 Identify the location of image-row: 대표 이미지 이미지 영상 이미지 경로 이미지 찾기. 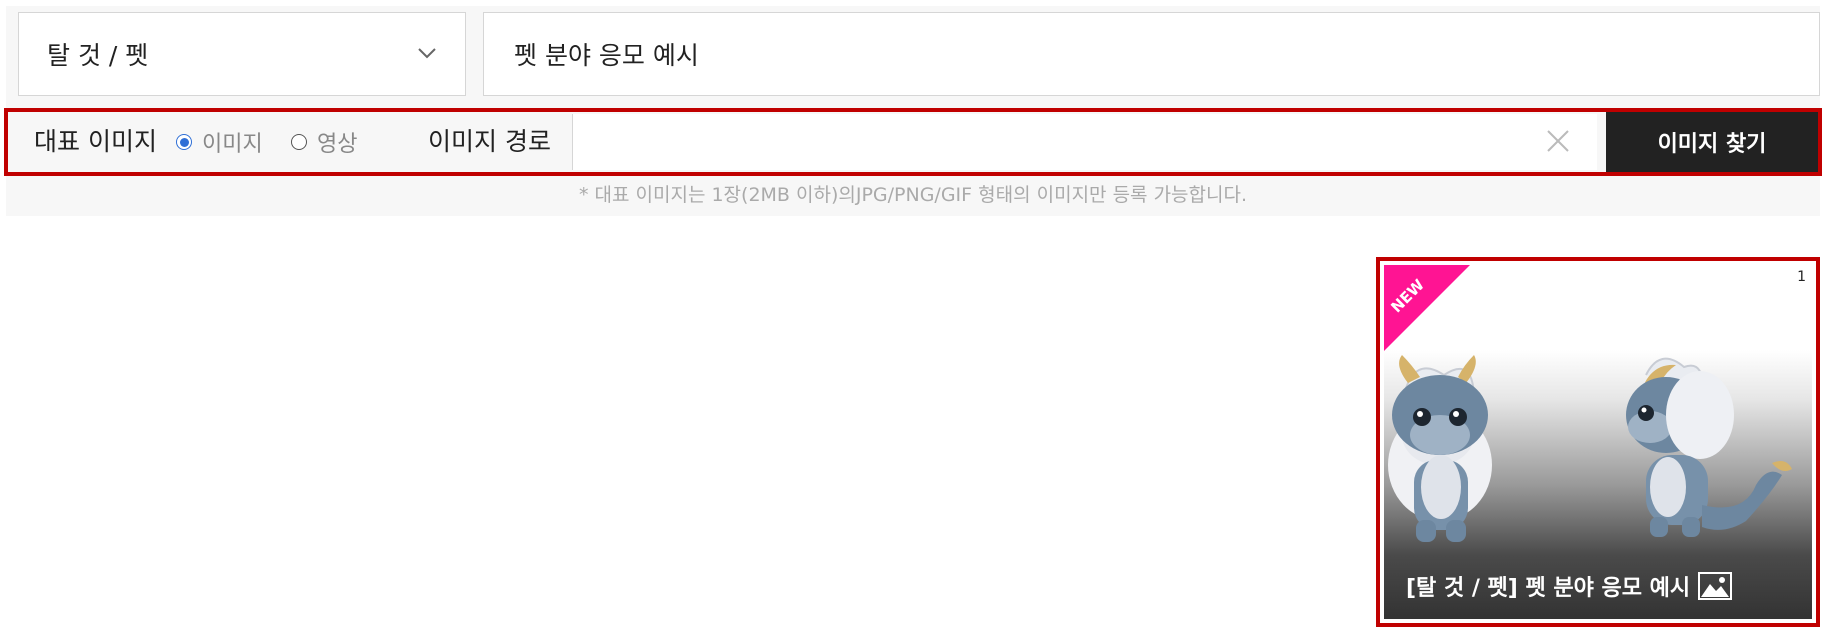
(913, 142).